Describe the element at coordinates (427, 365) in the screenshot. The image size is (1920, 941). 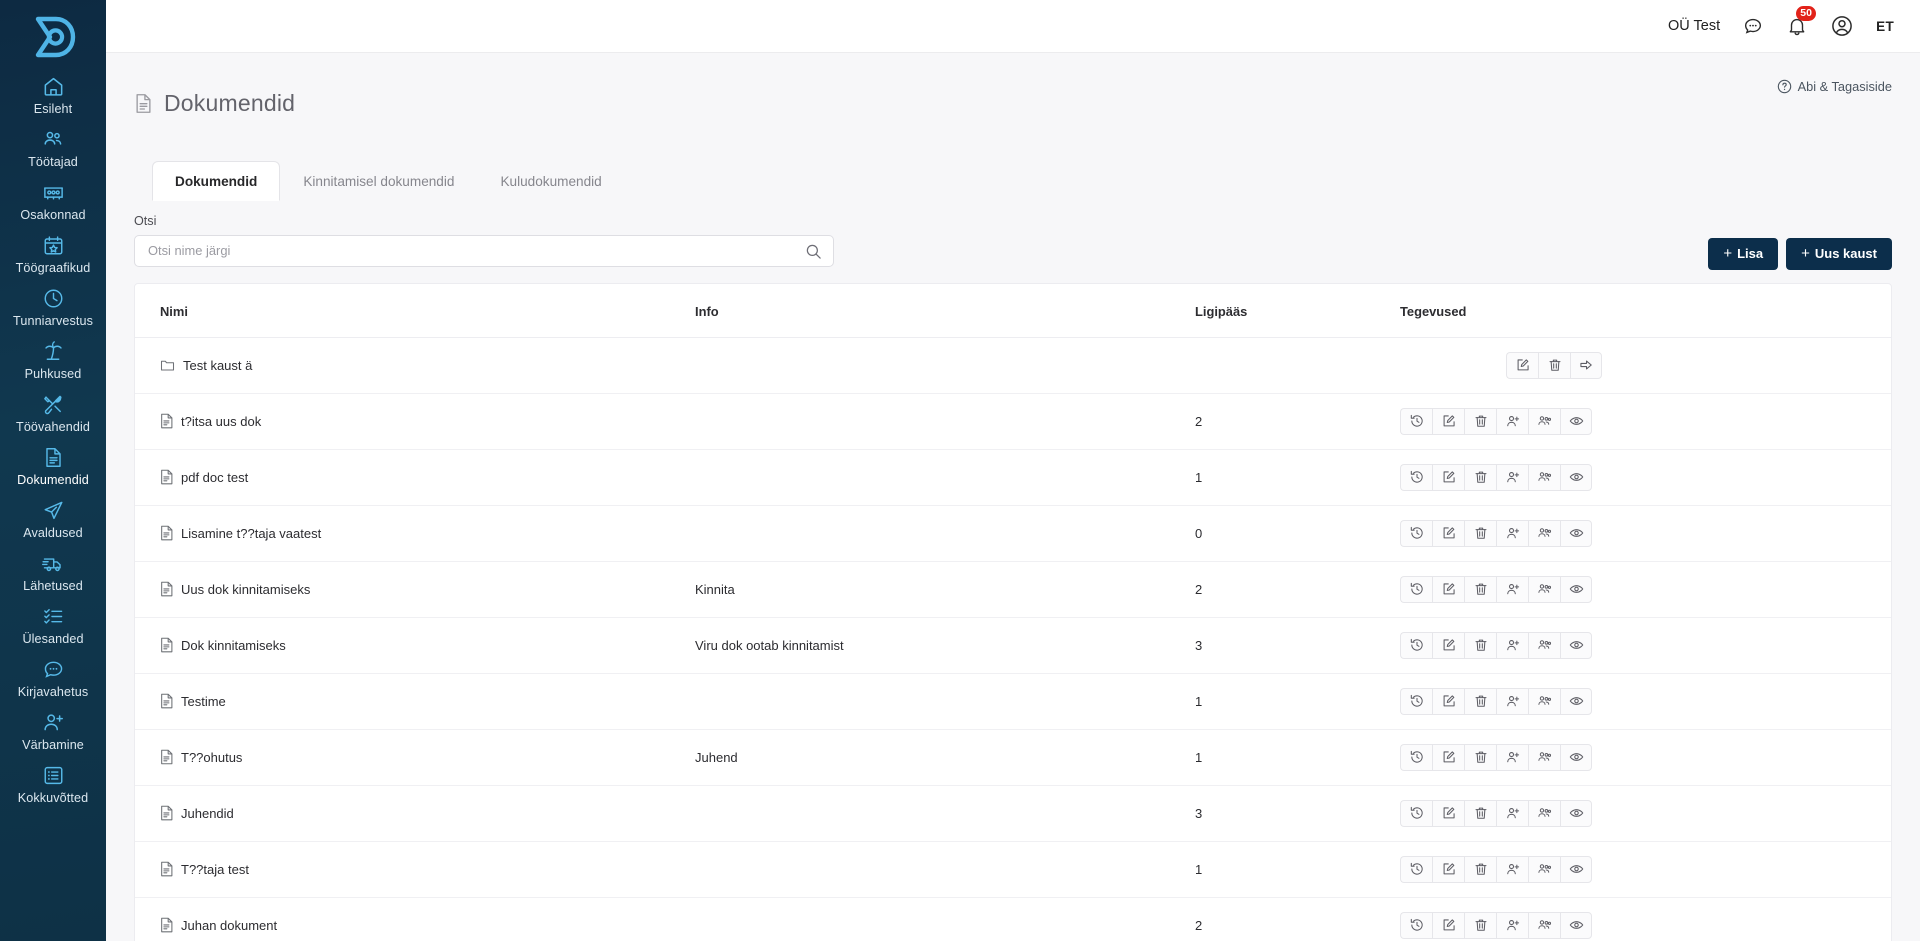
I see `row-name: Test kaust ä` at that location.